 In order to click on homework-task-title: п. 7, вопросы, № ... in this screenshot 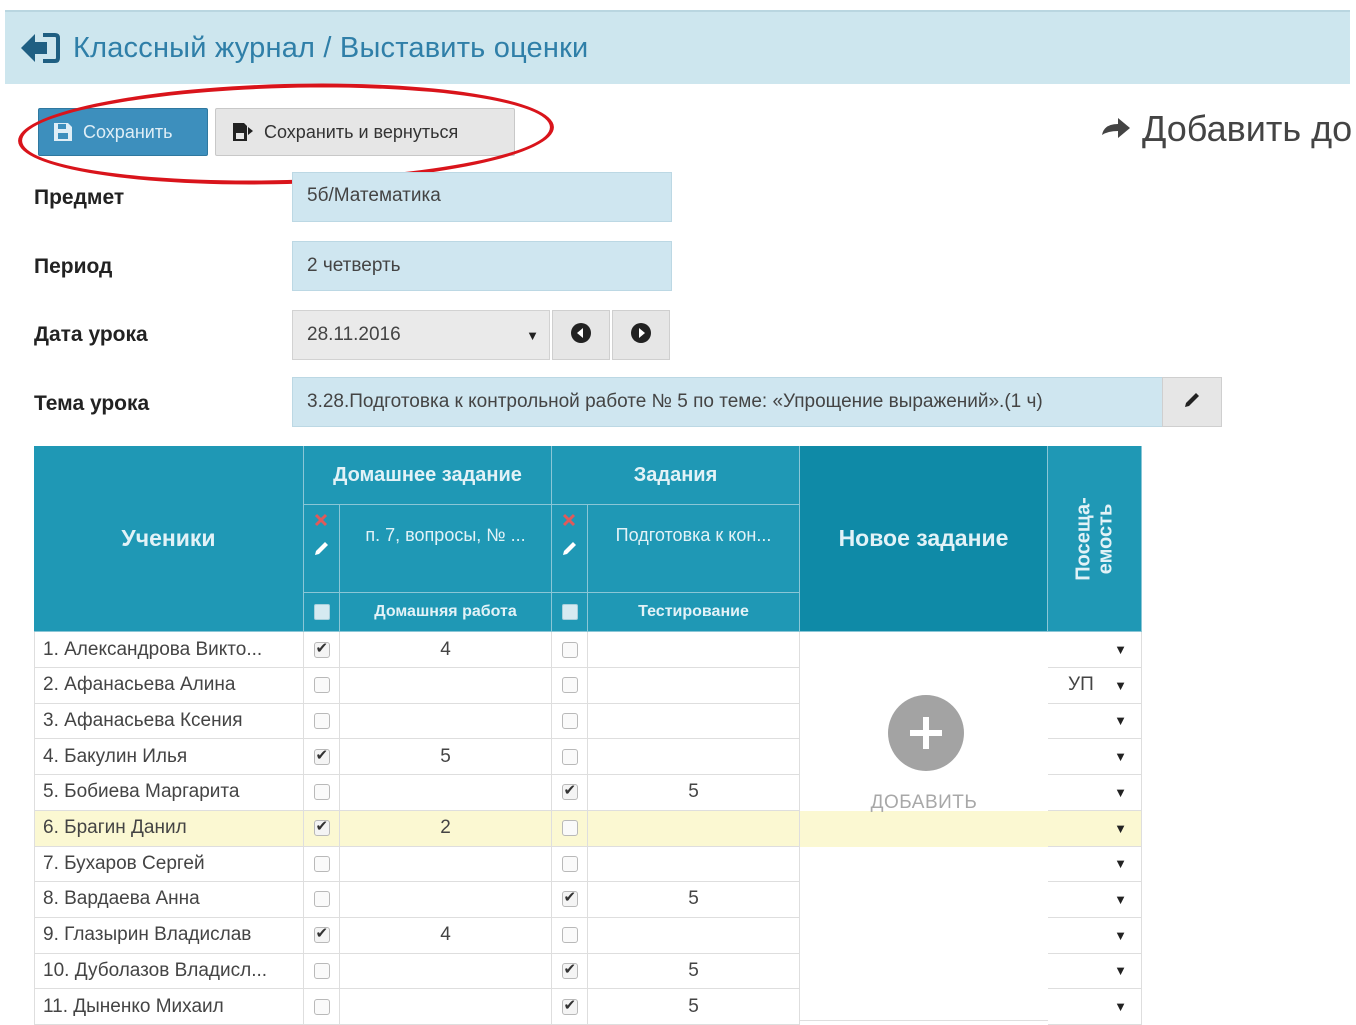, I will do `click(446, 549)`.